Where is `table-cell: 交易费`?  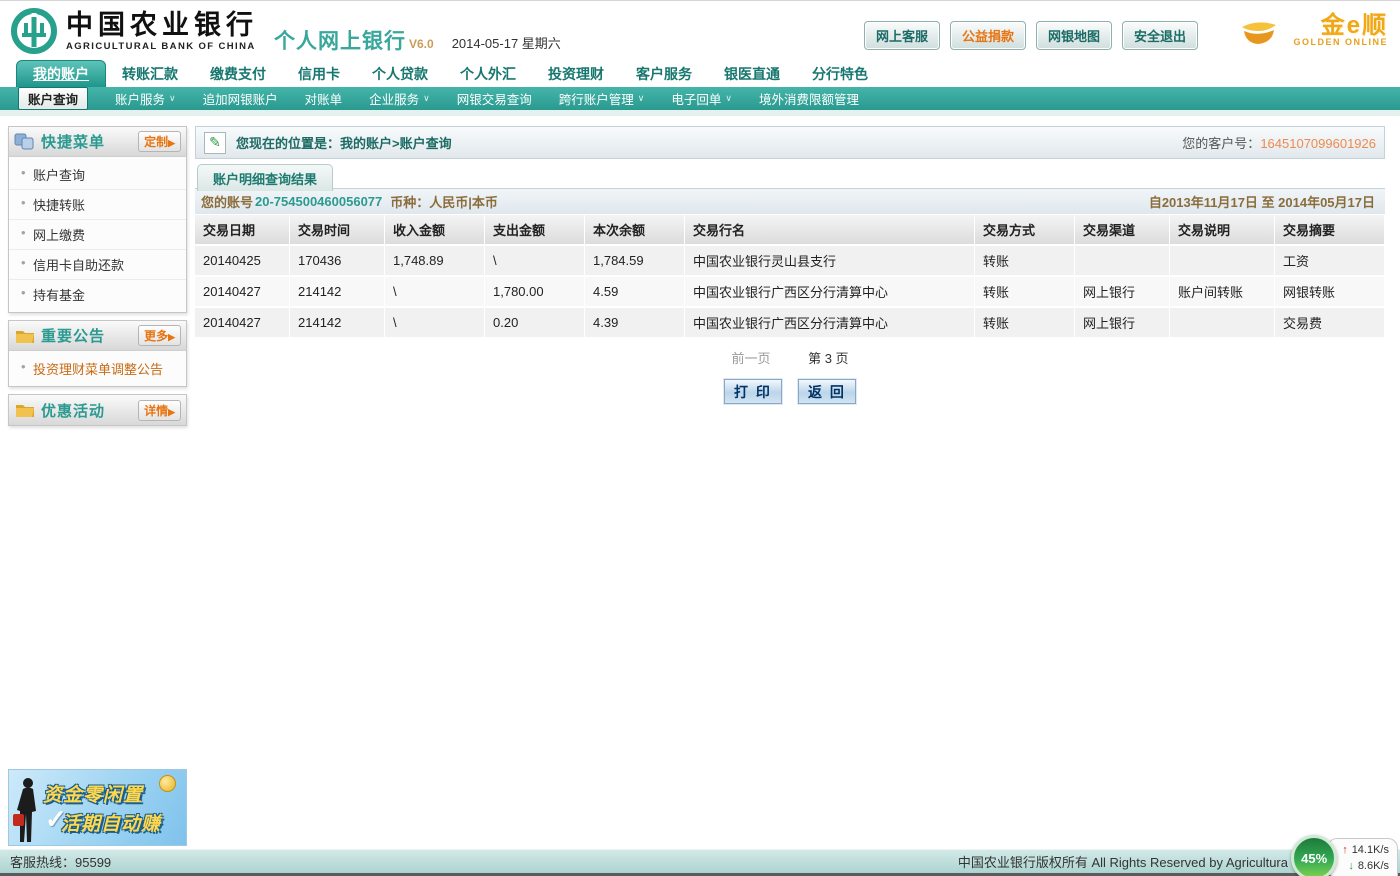
table-cell: 交易费 is located at coordinates (1330, 323).